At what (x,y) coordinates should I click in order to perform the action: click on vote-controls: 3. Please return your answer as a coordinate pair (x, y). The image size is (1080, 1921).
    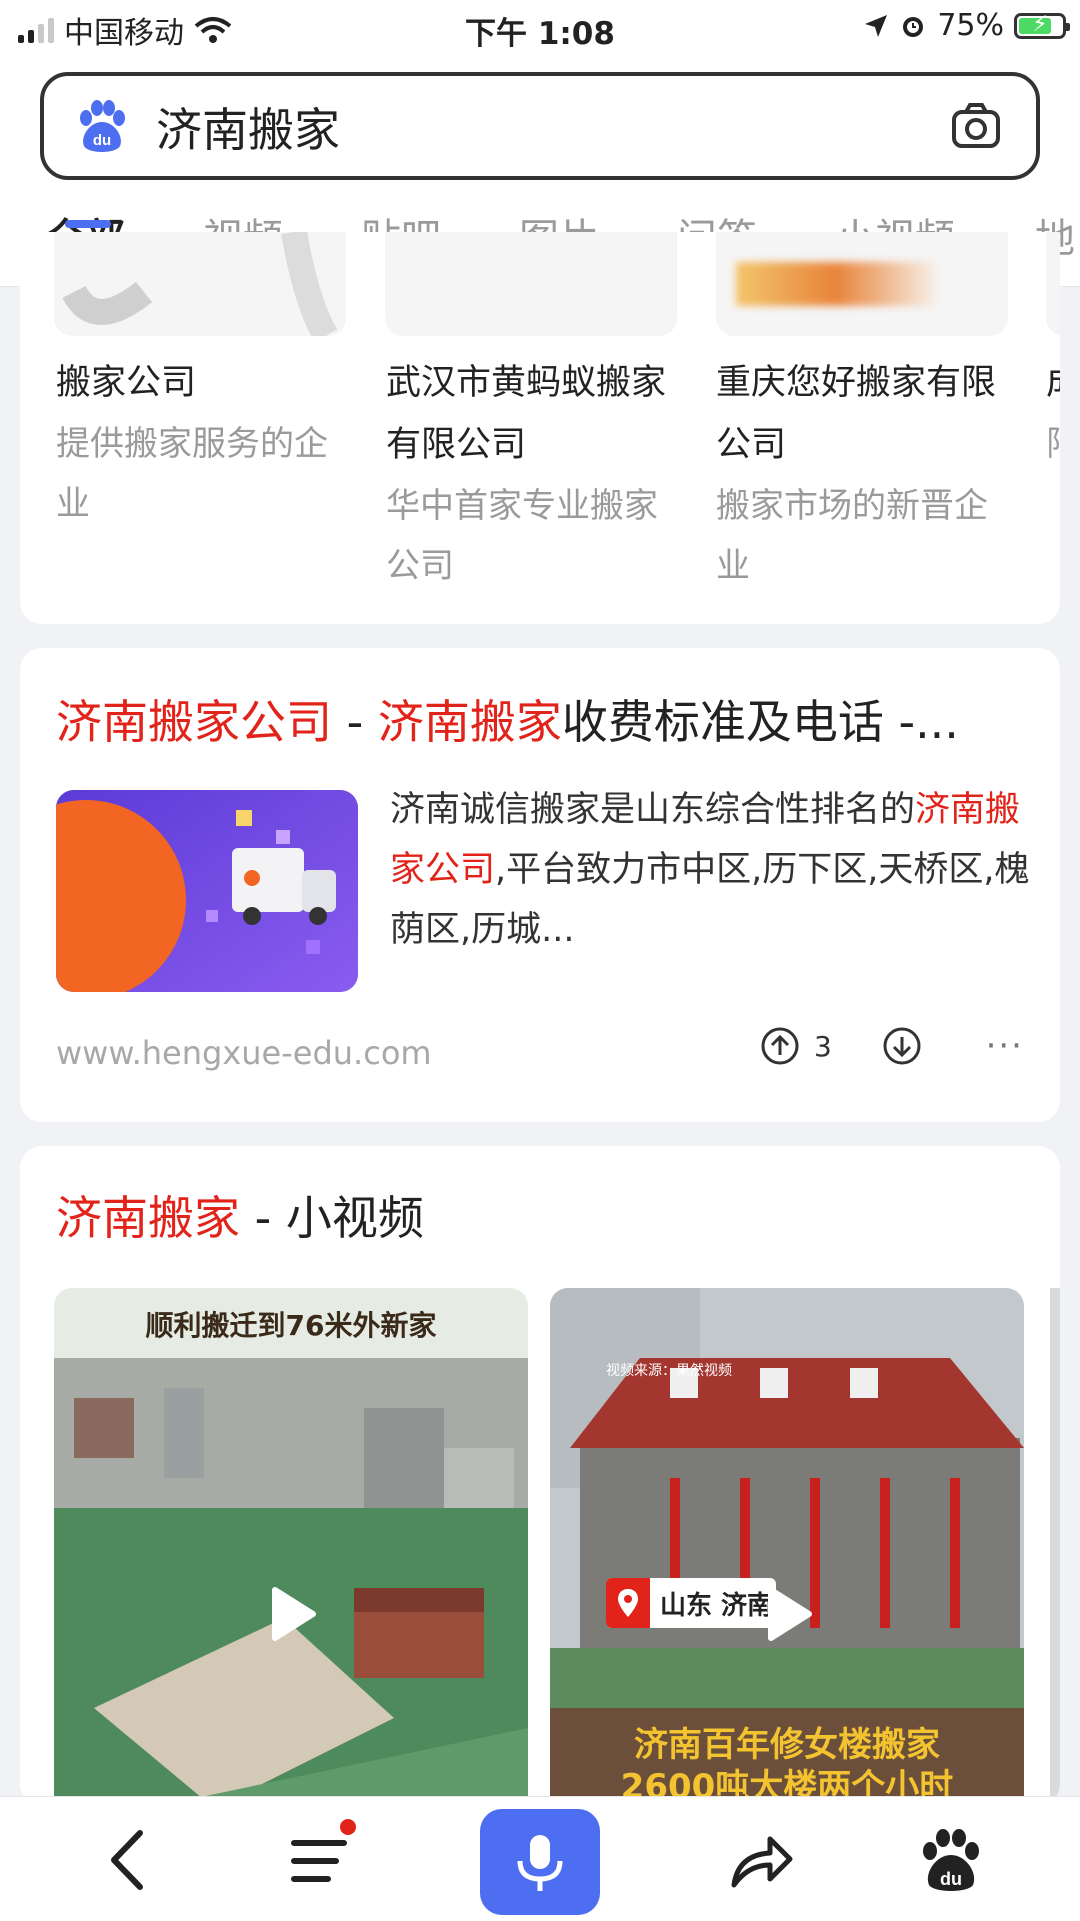
    Looking at the image, I should click on (841, 1046).